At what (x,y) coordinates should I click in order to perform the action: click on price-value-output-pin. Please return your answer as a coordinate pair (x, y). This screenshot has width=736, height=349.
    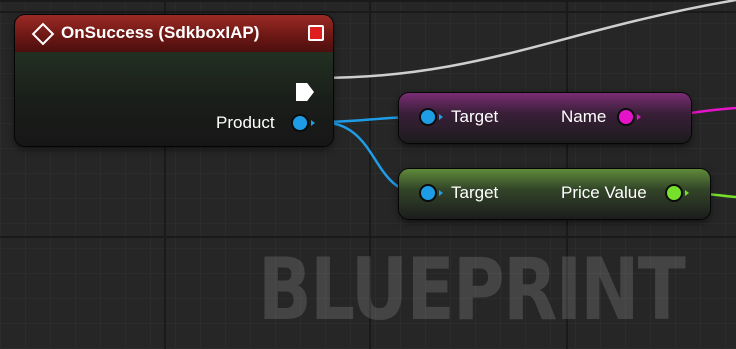
    Looking at the image, I should click on (674, 193).